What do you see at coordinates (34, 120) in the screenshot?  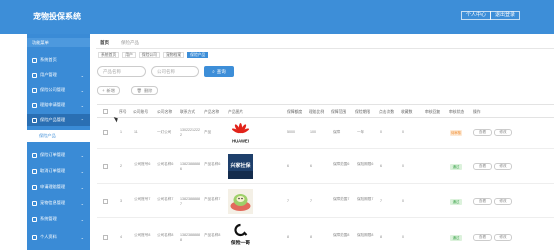 I see `shield-icon` at bounding box center [34, 120].